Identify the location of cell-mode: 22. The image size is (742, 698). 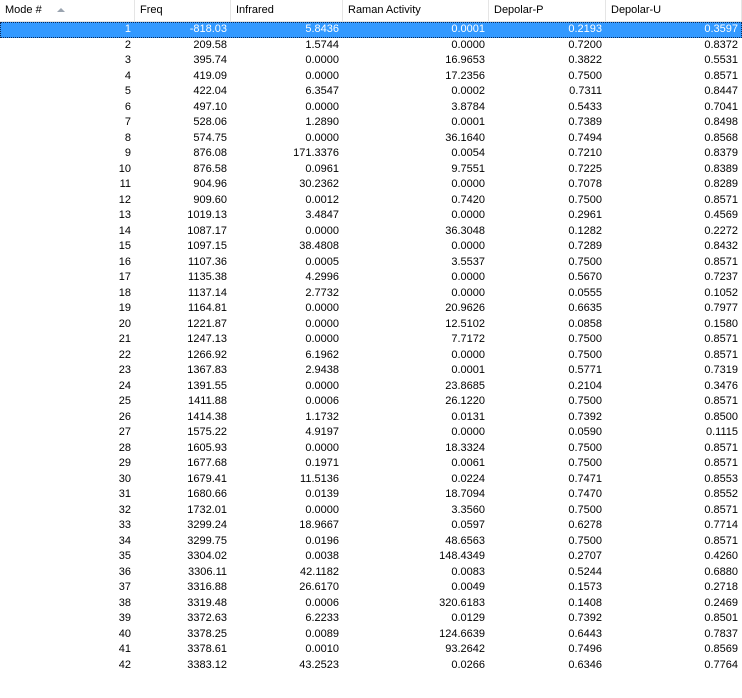
(124, 354).